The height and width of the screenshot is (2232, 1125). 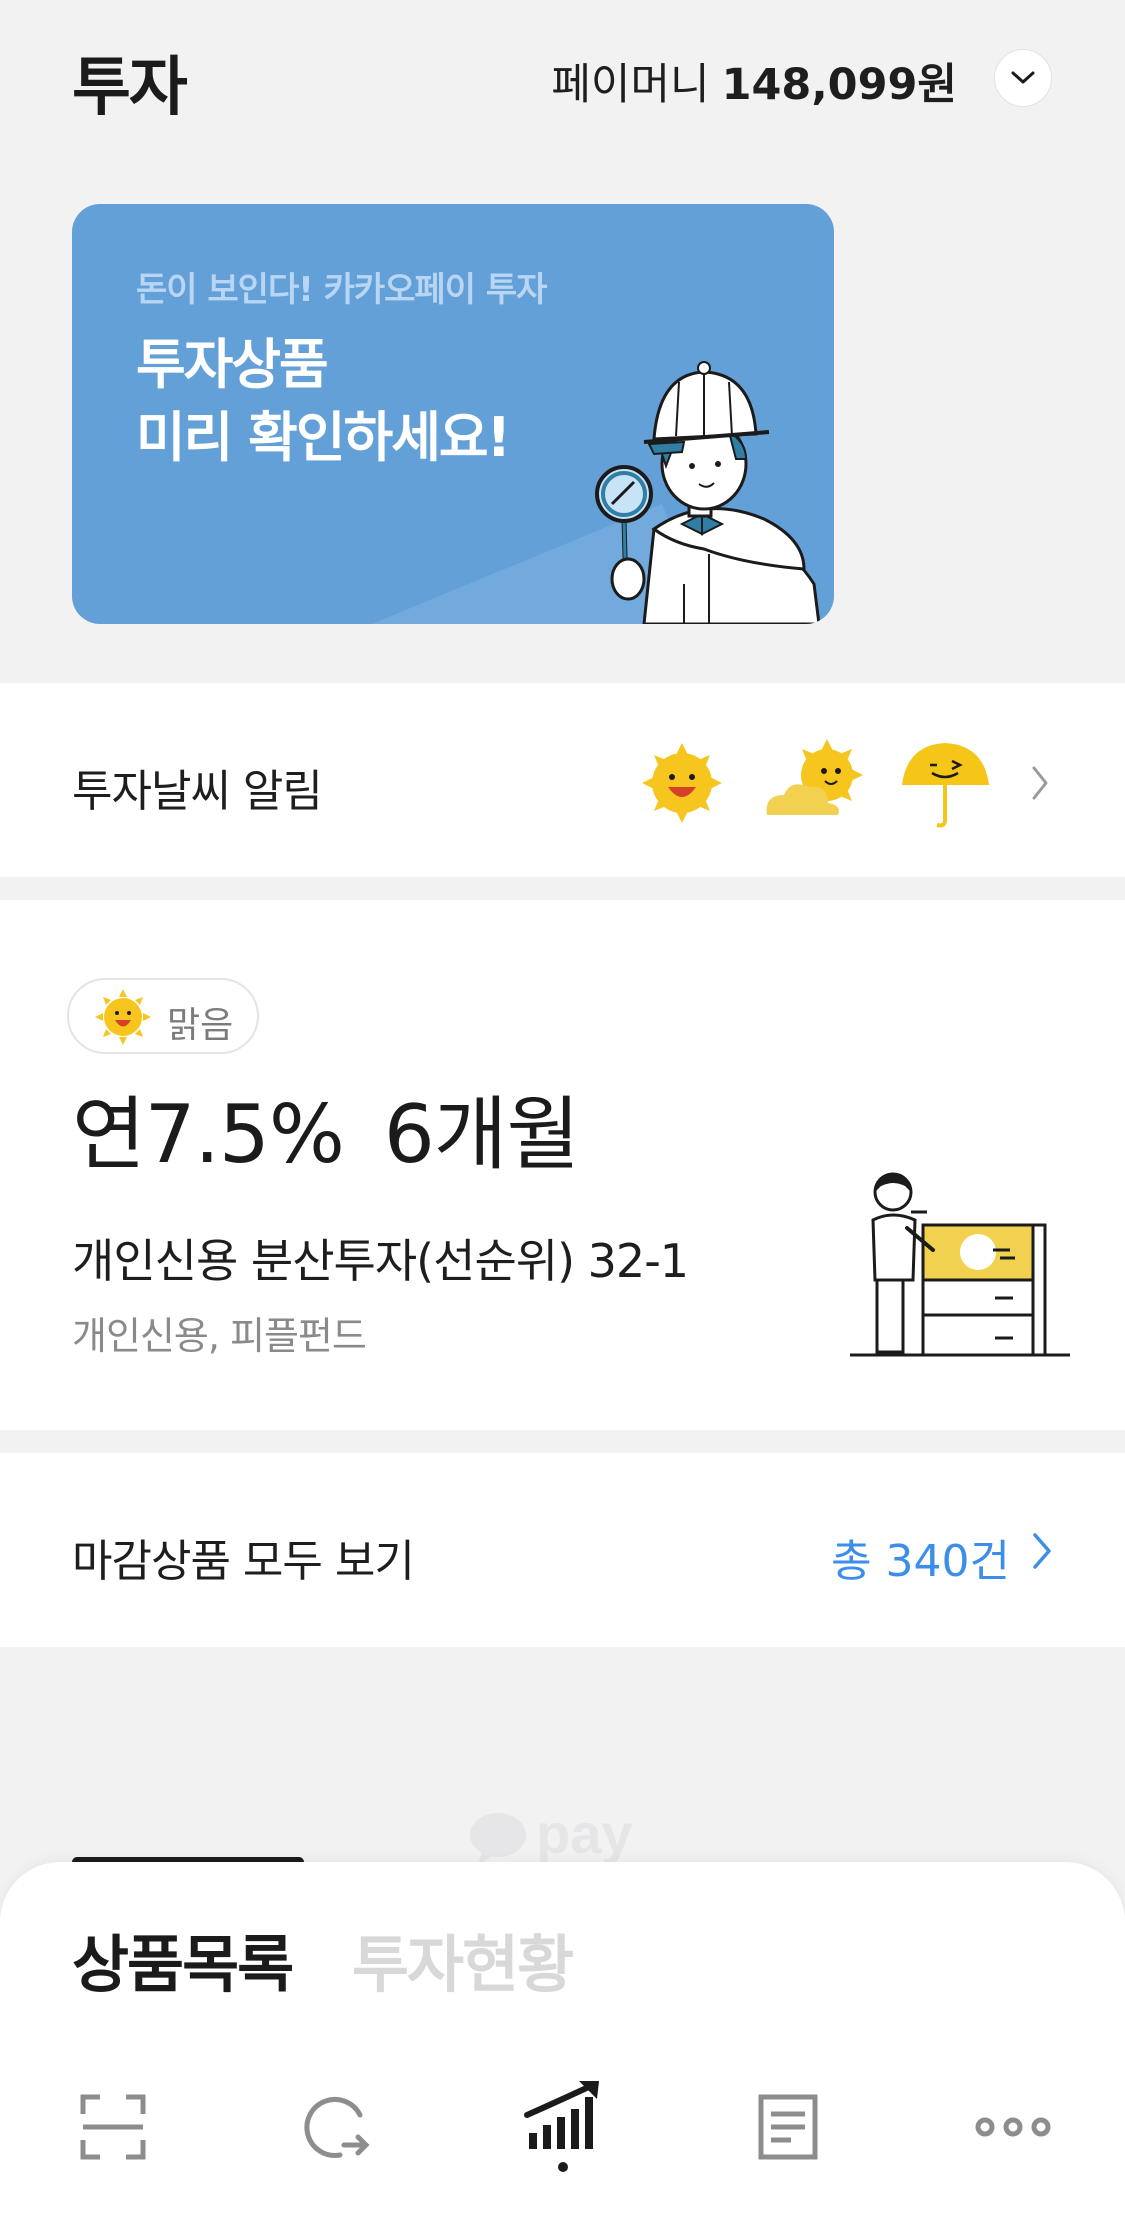 What do you see at coordinates (341, 290) in the screenshot?
I see `banner-subtitle: 돈이 보인다! 카카오페이 투자` at bounding box center [341, 290].